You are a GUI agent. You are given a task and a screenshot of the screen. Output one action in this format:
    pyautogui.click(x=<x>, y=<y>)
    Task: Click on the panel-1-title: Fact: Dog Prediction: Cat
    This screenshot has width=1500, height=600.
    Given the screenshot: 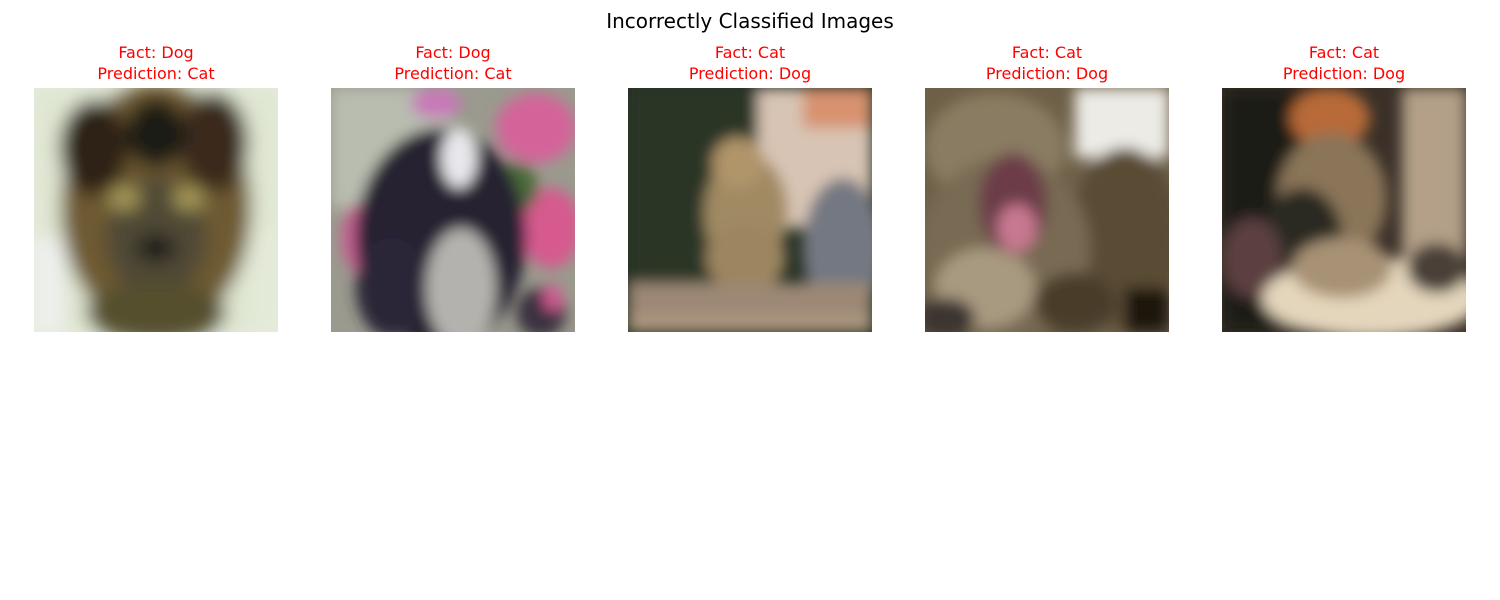 What is the action you would take?
    pyautogui.click(x=156, y=64)
    